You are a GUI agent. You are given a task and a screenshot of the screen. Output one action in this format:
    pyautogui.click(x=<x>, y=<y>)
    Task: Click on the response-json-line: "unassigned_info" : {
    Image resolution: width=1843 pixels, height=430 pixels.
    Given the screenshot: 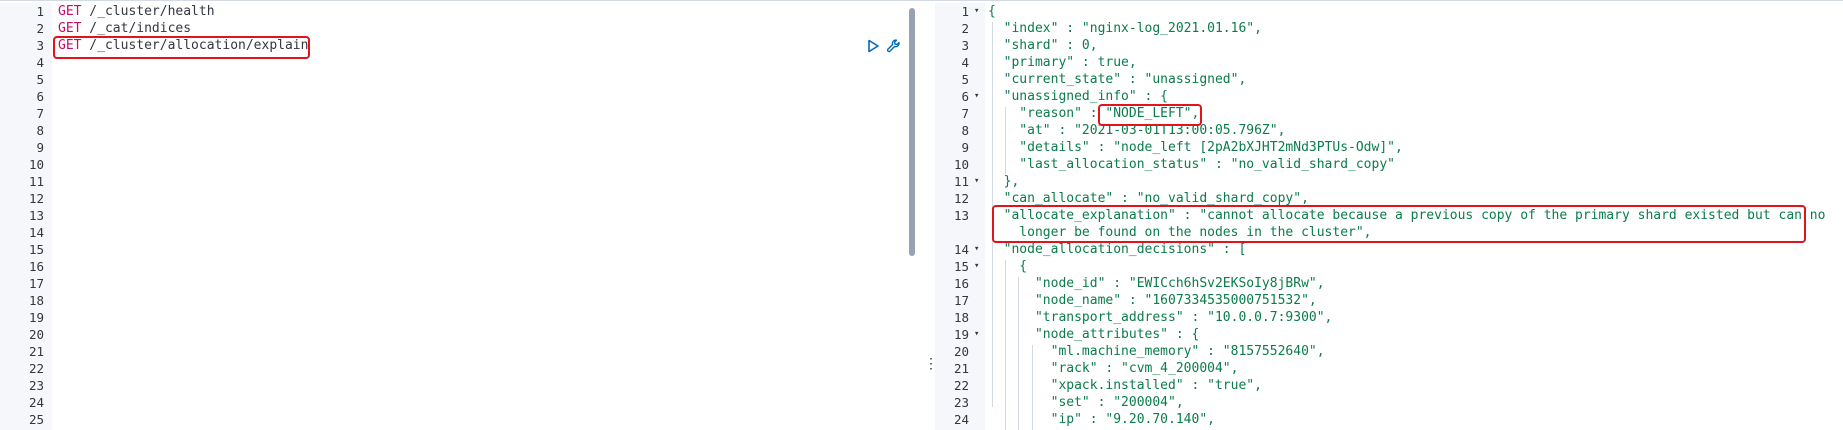 What is the action you would take?
    pyautogui.click(x=1078, y=96)
    